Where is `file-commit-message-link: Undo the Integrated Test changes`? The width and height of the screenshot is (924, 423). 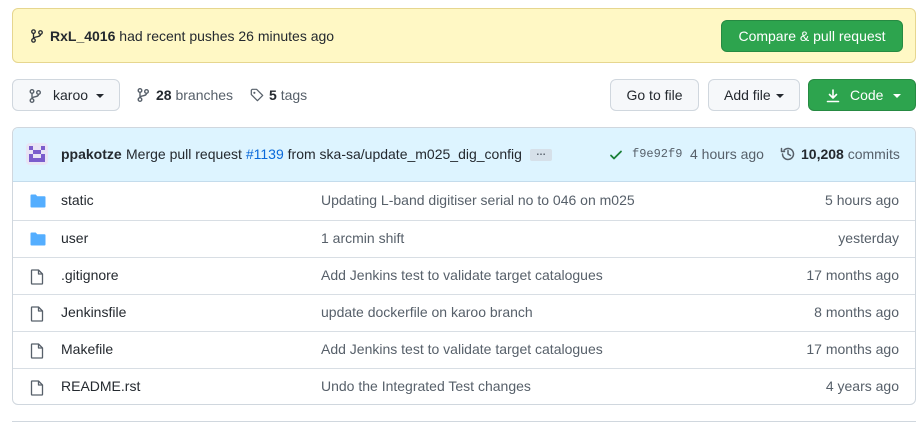 file-commit-message-link: Undo the Integrated Test changes is located at coordinates (426, 386).